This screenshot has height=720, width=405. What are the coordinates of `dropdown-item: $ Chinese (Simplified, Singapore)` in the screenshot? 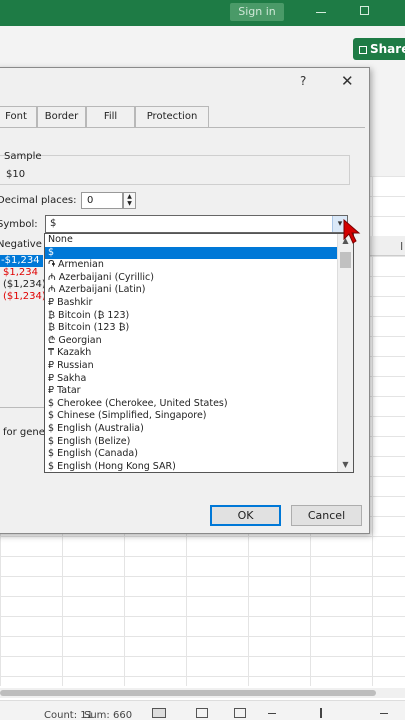 It's located at (191, 416).